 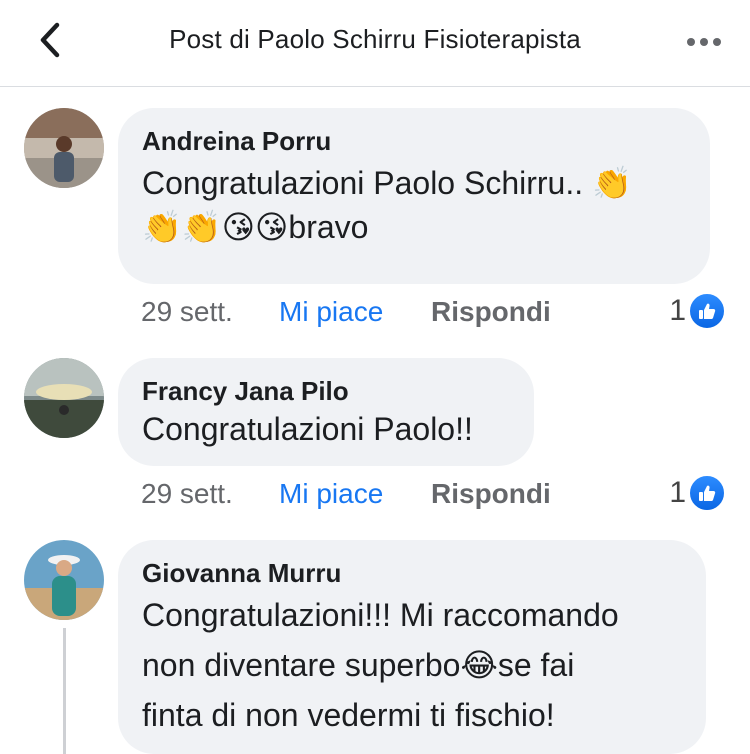 What do you see at coordinates (255, 227) in the screenshot?
I see `comment-text-line: 👏👏😘😘bravo` at bounding box center [255, 227].